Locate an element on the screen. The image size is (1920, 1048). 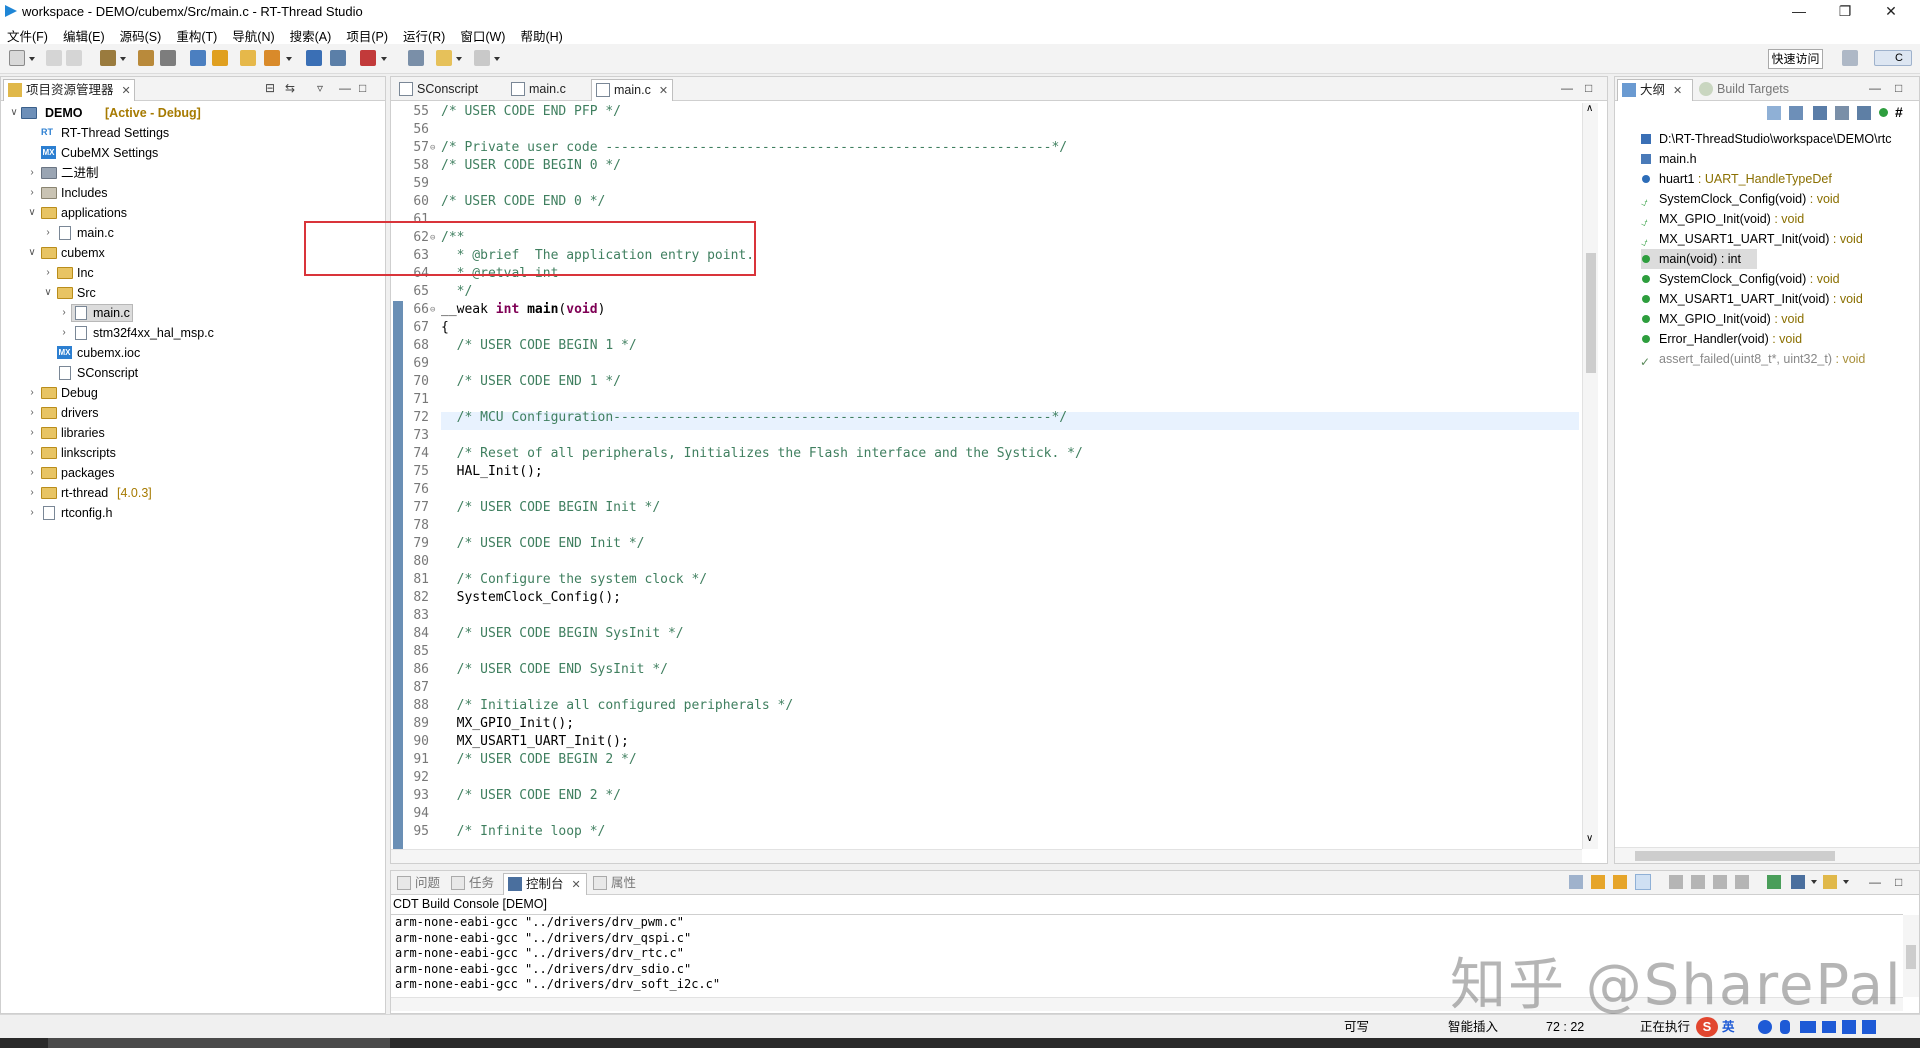
tab-build-targets: Build Targets is located at coordinates (1750, 90).